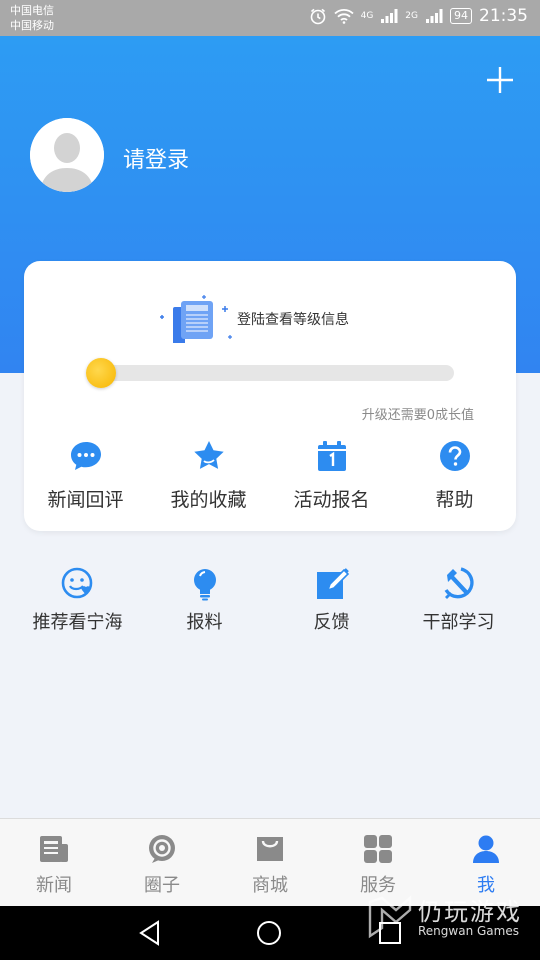 The height and width of the screenshot is (960, 540). I want to click on wifi-icon, so click(343, 16).